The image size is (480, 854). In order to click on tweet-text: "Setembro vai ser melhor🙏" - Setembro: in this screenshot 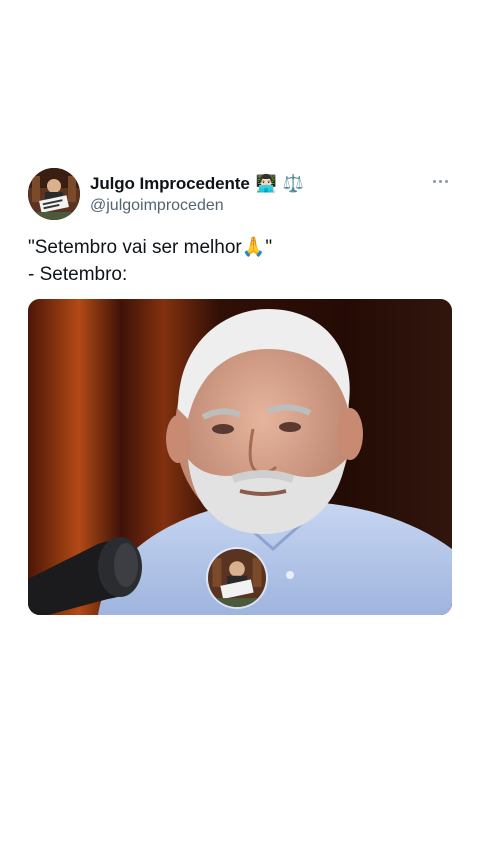, I will do `click(150, 261)`.